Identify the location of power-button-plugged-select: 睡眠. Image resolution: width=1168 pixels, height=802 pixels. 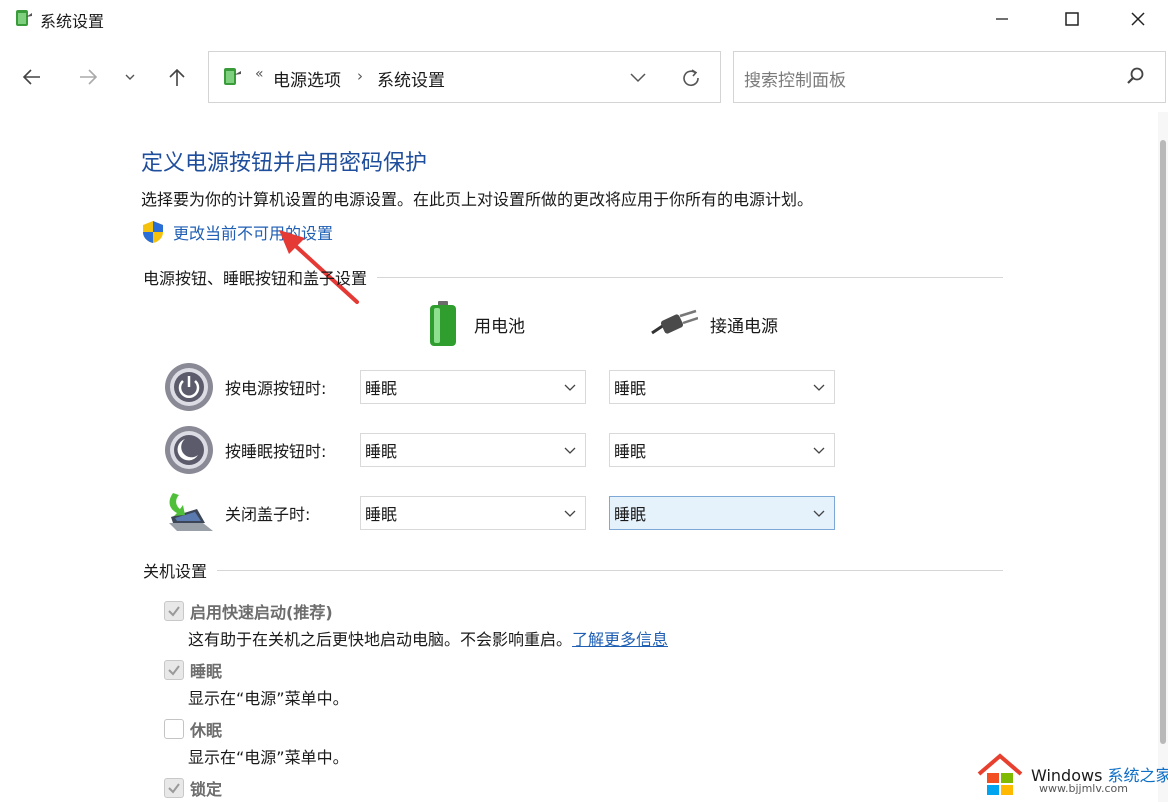
(722, 387).